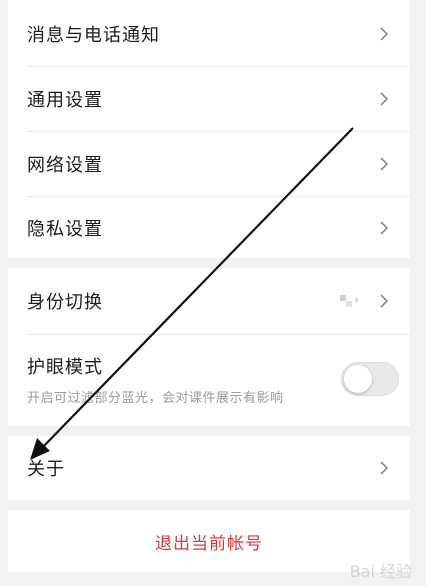 The height and width of the screenshot is (586, 426). What do you see at coordinates (209, 34) in the screenshot?
I see `settings-item-notifications: 消息与电话通知` at bounding box center [209, 34].